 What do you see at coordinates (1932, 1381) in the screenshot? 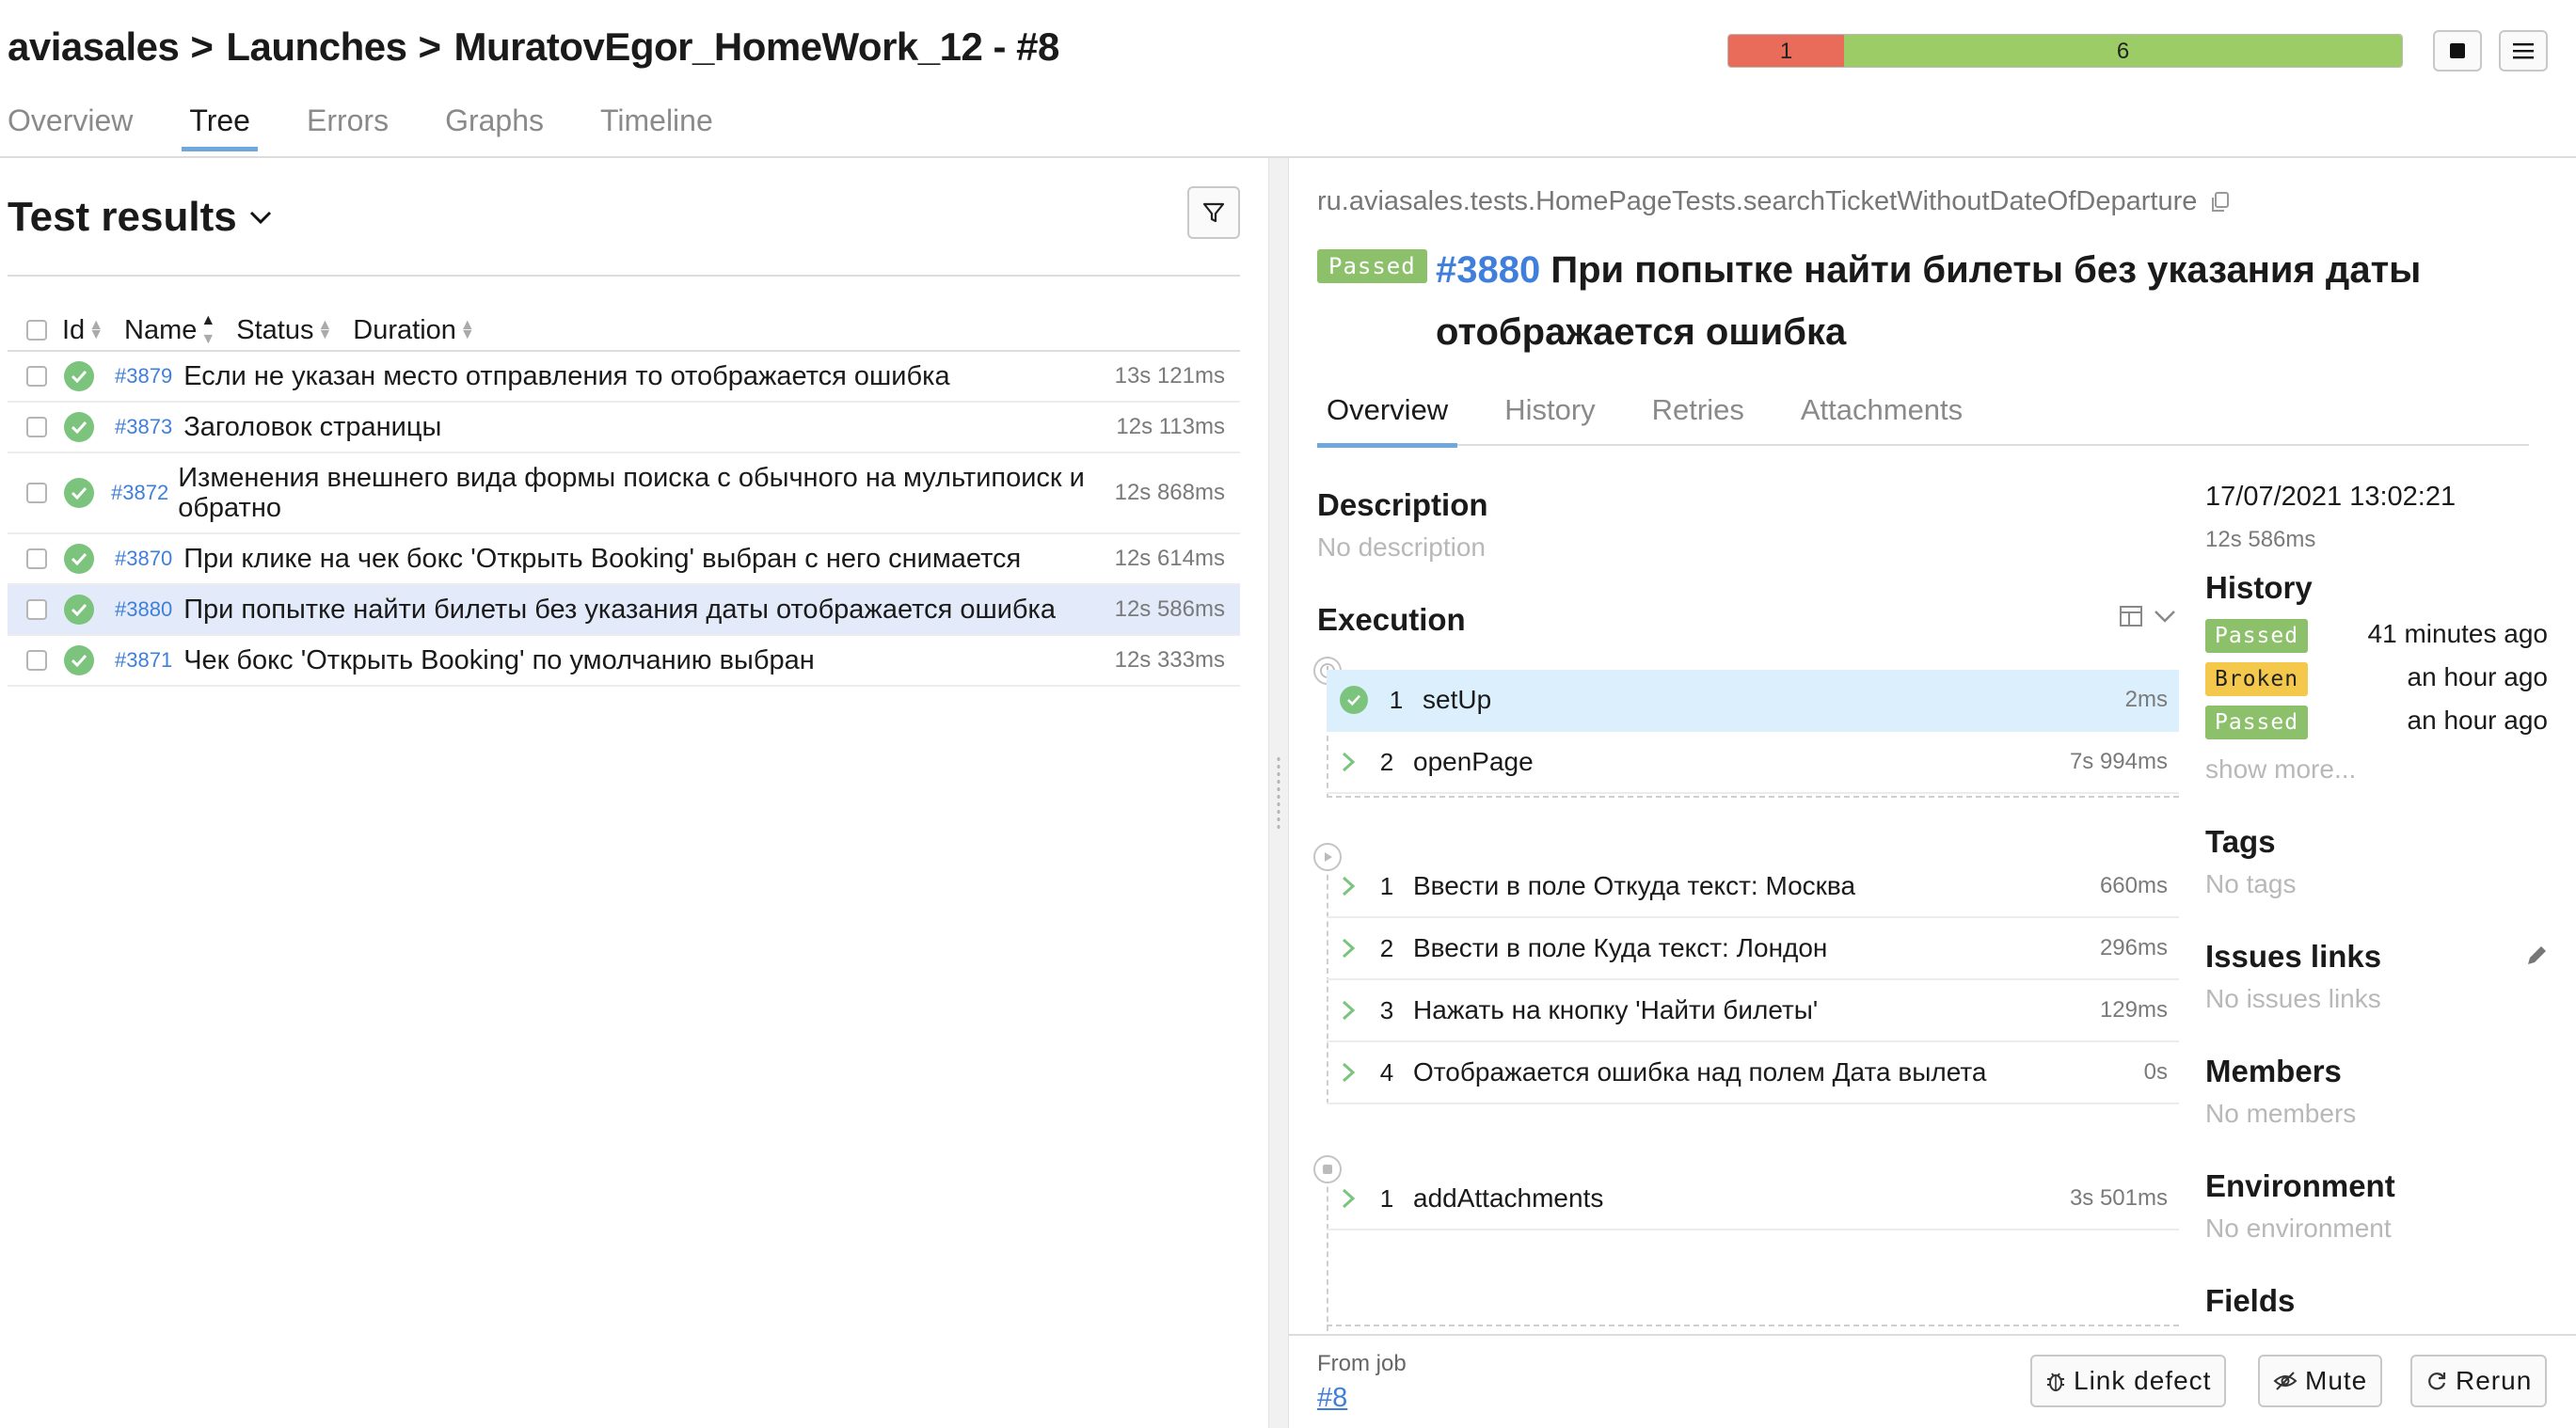
I see `details-footer: From job #8 Link defect Mute Rerun` at bounding box center [1932, 1381].